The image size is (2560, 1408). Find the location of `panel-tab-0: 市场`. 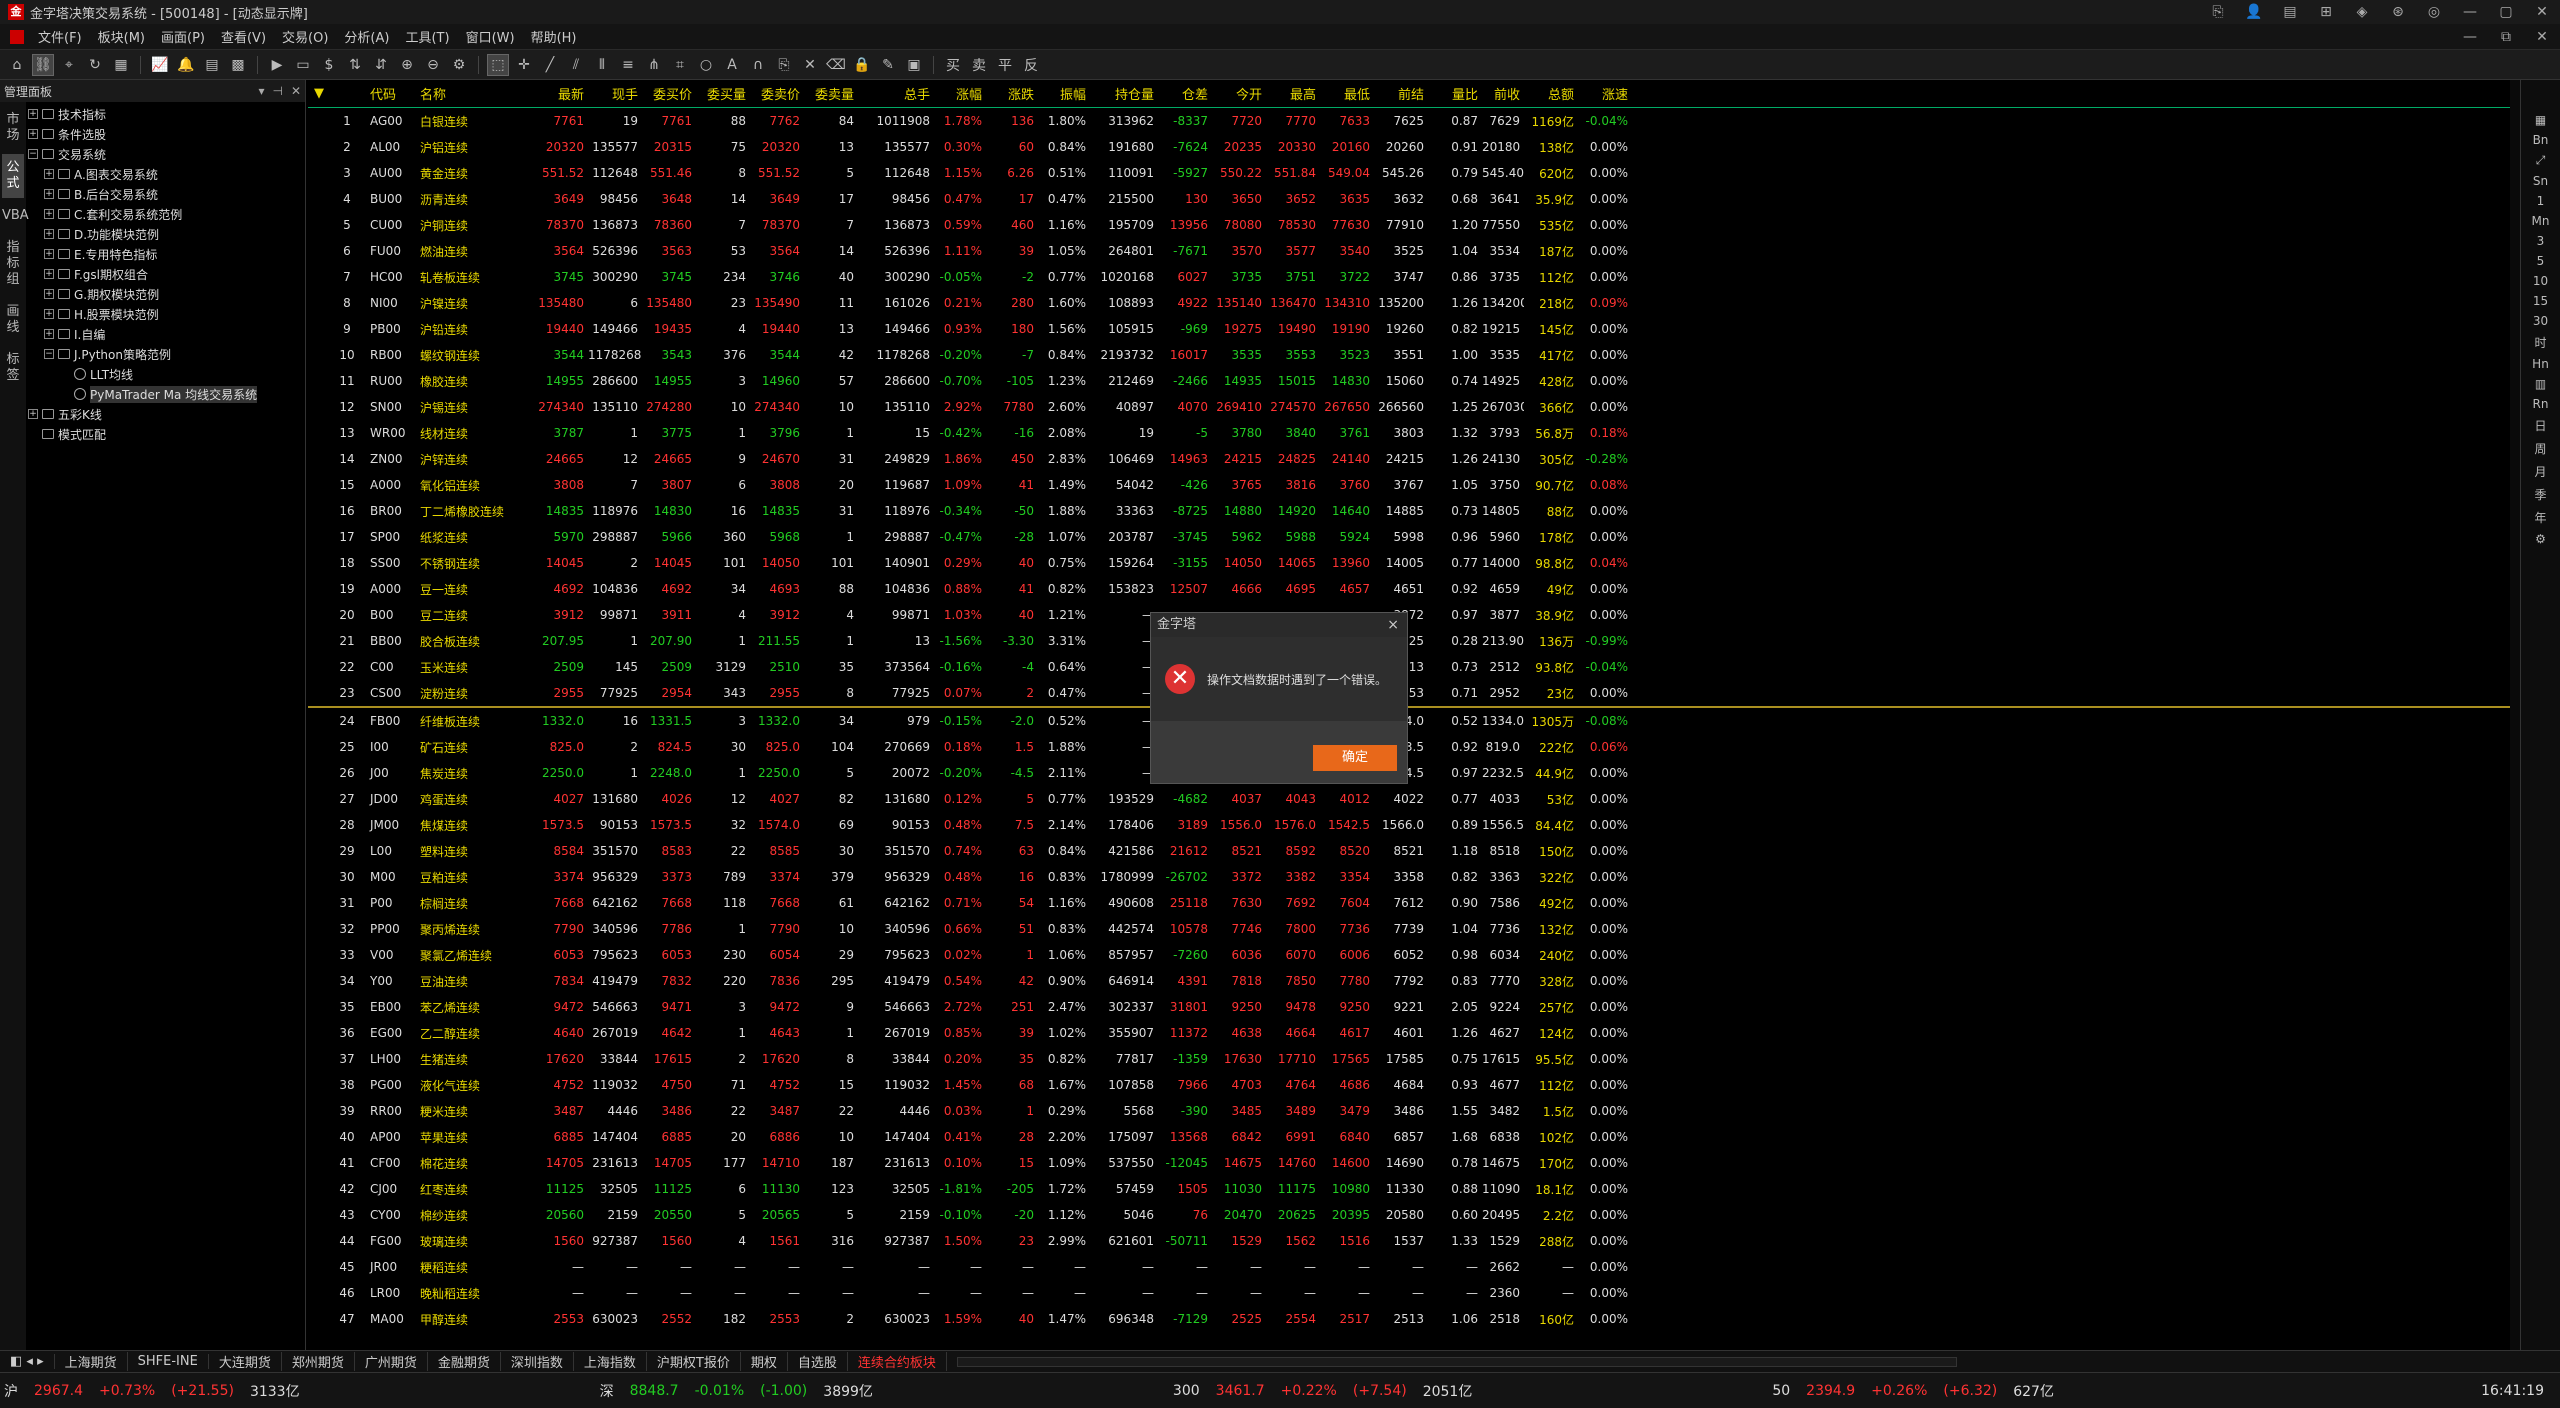

panel-tab-0: 市场 is located at coordinates (13, 128).